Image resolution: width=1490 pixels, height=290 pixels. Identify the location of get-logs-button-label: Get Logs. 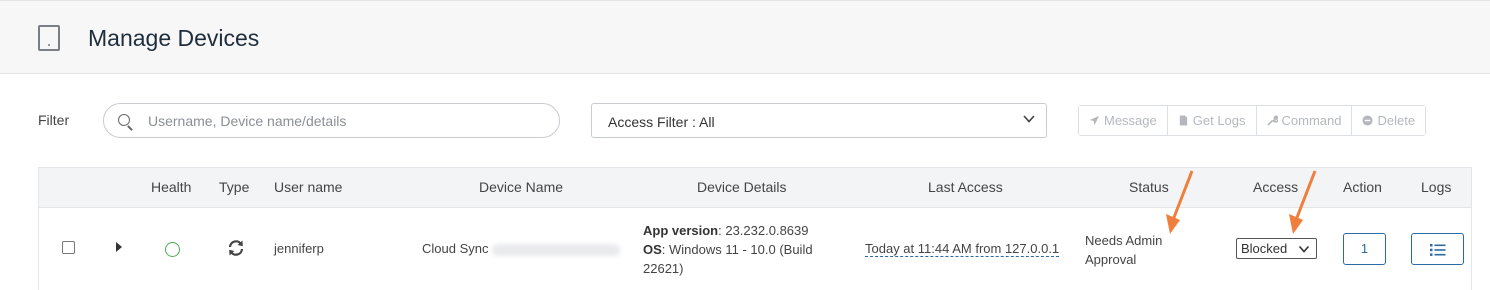
(1219, 120).